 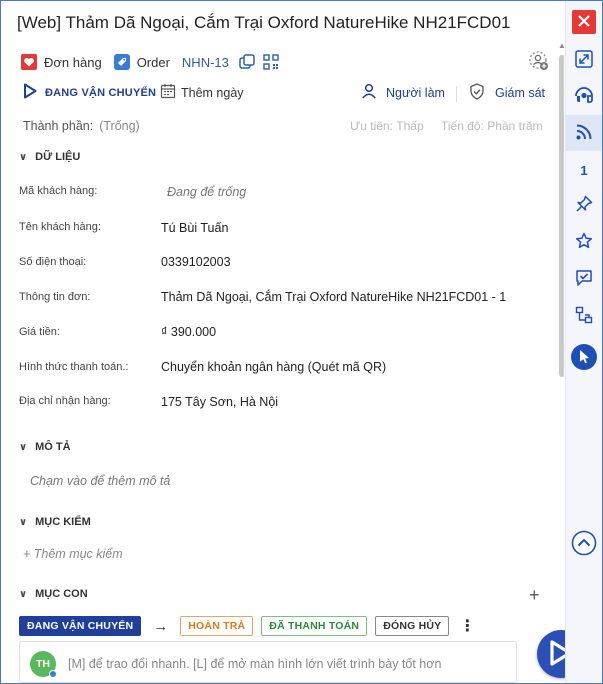 I want to click on toolbar-divider, so click(x=456, y=94).